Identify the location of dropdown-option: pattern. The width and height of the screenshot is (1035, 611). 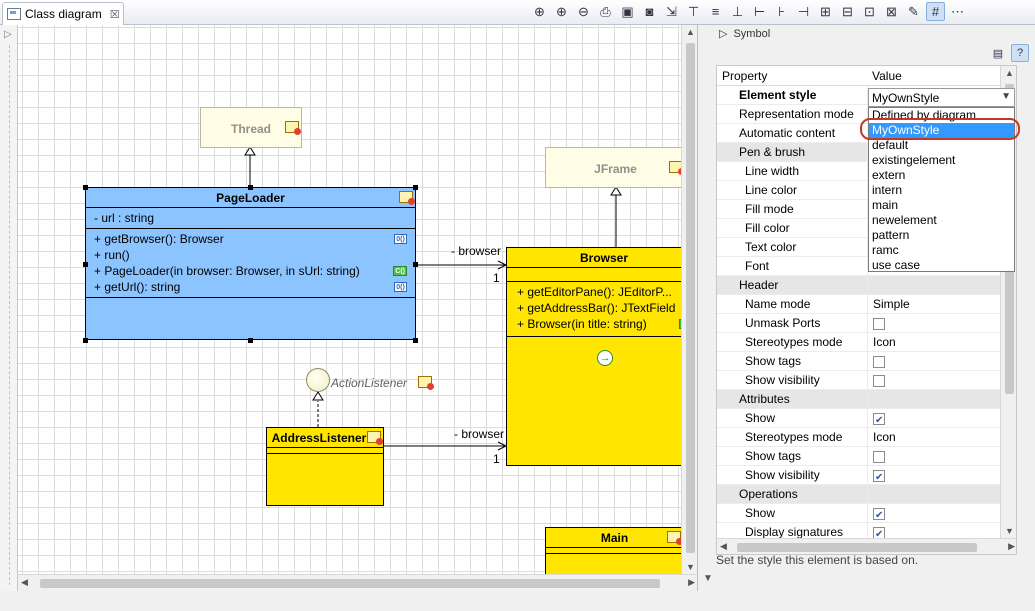
(941, 235).